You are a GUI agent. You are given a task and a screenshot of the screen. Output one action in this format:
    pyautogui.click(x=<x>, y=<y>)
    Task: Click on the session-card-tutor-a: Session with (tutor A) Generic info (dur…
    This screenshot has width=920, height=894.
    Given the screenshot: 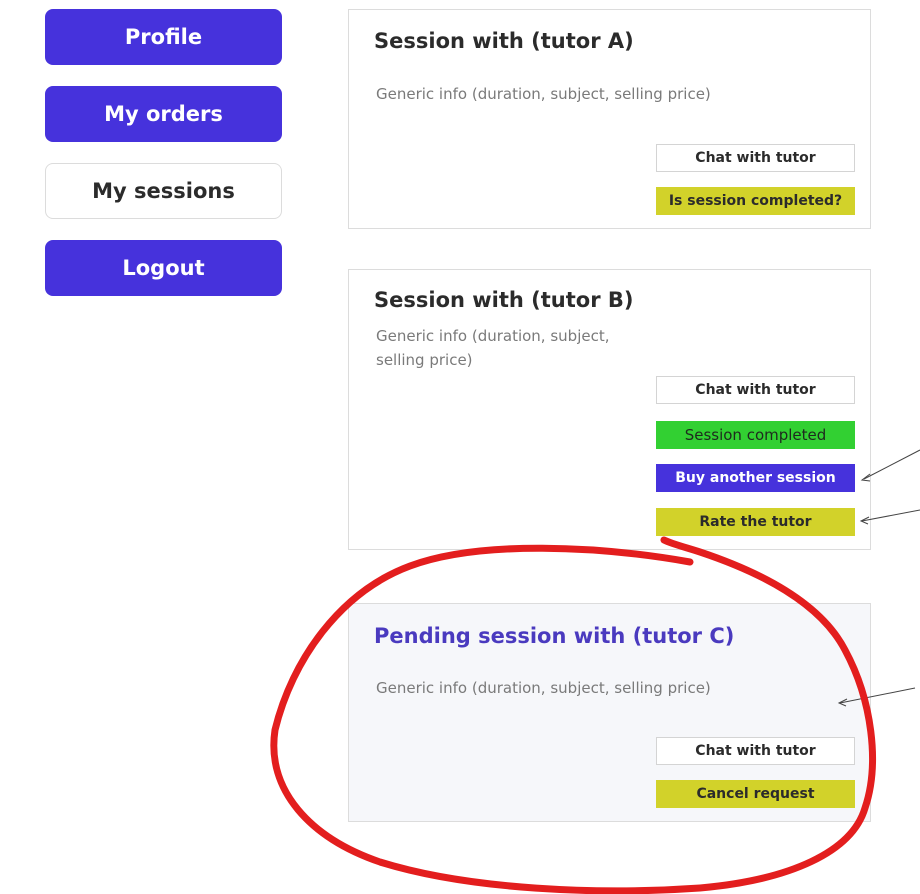 What is the action you would take?
    pyautogui.click(x=609, y=119)
    